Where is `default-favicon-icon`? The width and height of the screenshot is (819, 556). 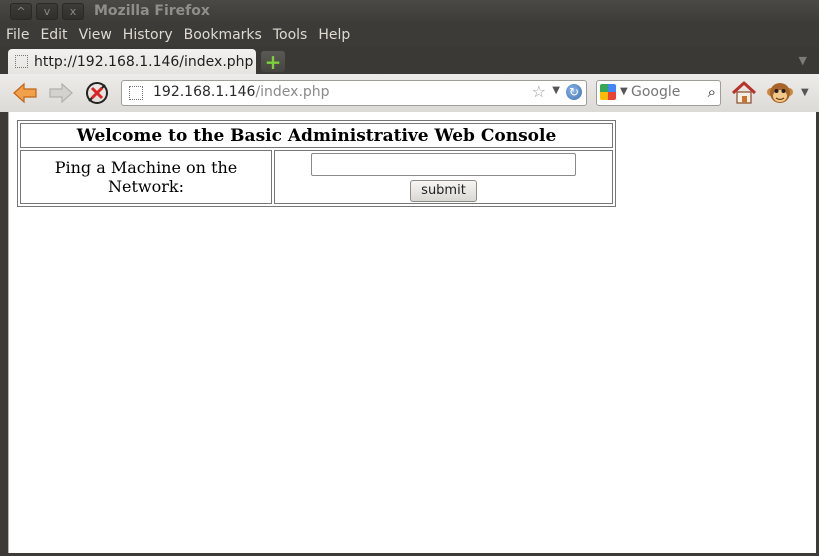
default-favicon-icon is located at coordinates (21, 61).